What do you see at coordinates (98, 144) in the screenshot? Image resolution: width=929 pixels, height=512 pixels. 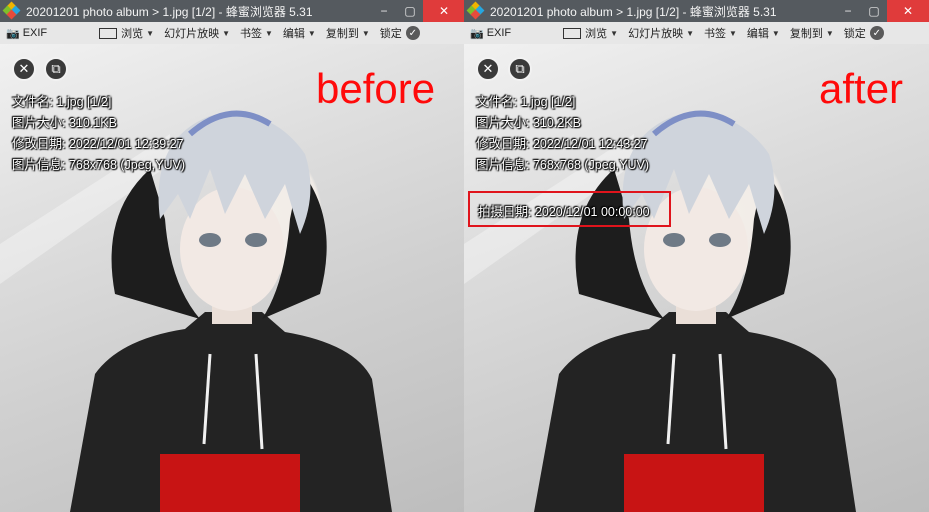 I see `modified-date-text: 修改日期: 2022/12/01 12:39:27` at bounding box center [98, 144].